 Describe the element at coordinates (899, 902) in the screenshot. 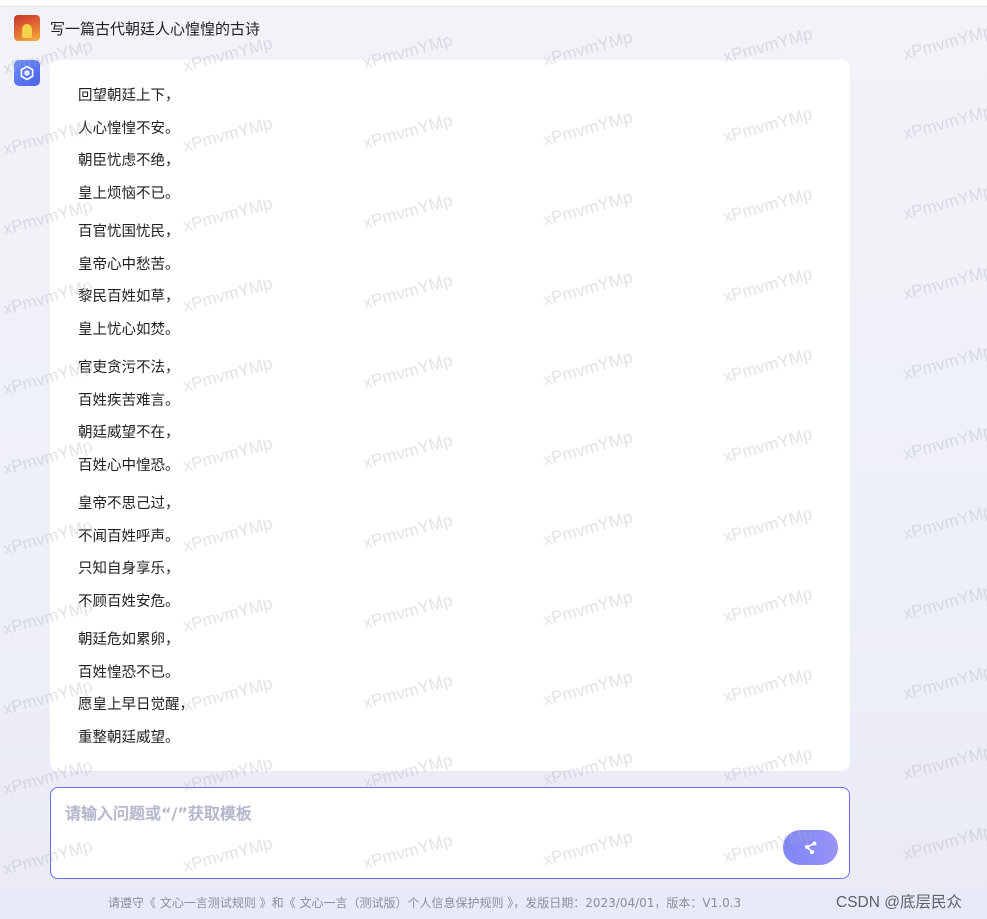

I see `csdn-credit: CSDN @底层民众` at that location.